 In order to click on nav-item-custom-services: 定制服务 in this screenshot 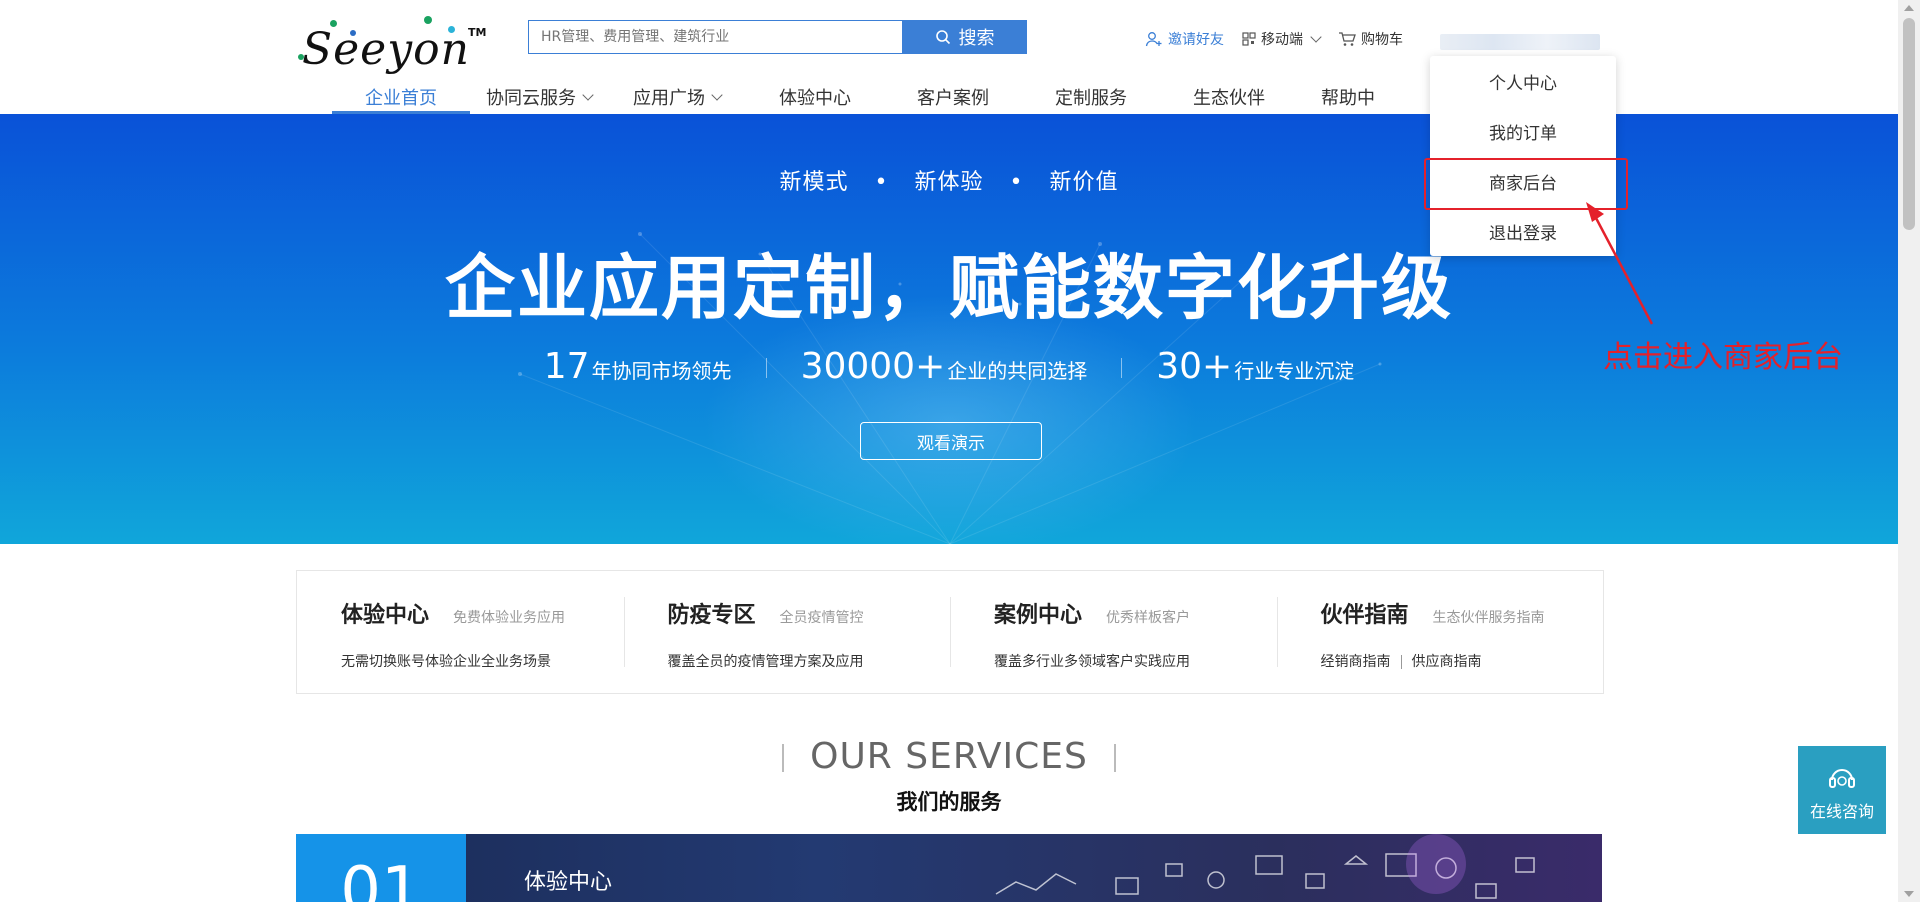, I will do `click(1091, 97)`.